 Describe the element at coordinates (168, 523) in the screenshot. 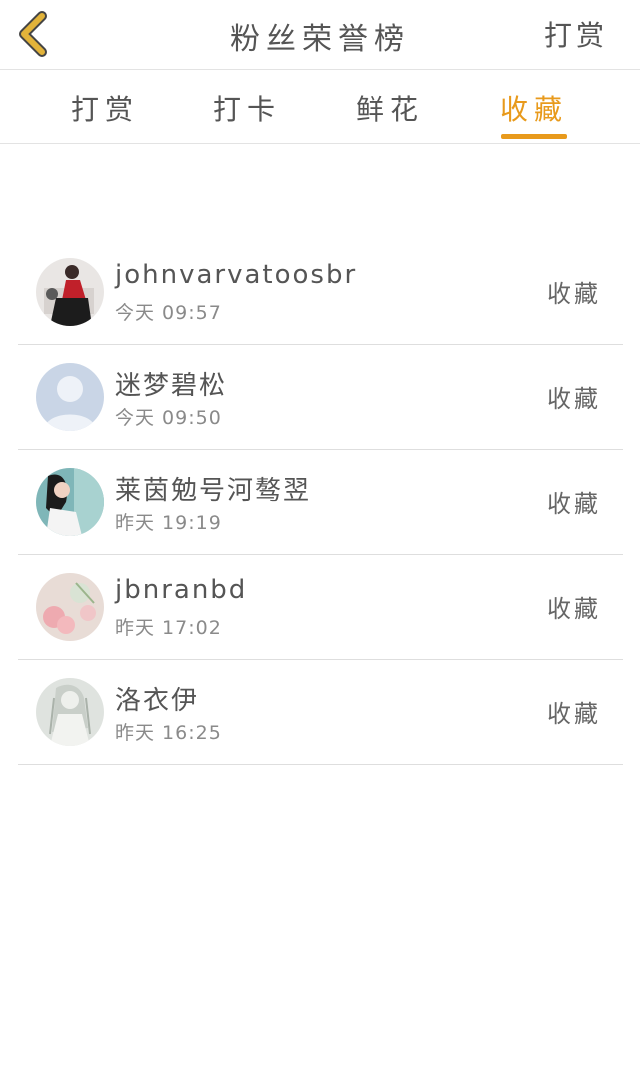

I see `timestamp: 昨天 19:19` at that location.